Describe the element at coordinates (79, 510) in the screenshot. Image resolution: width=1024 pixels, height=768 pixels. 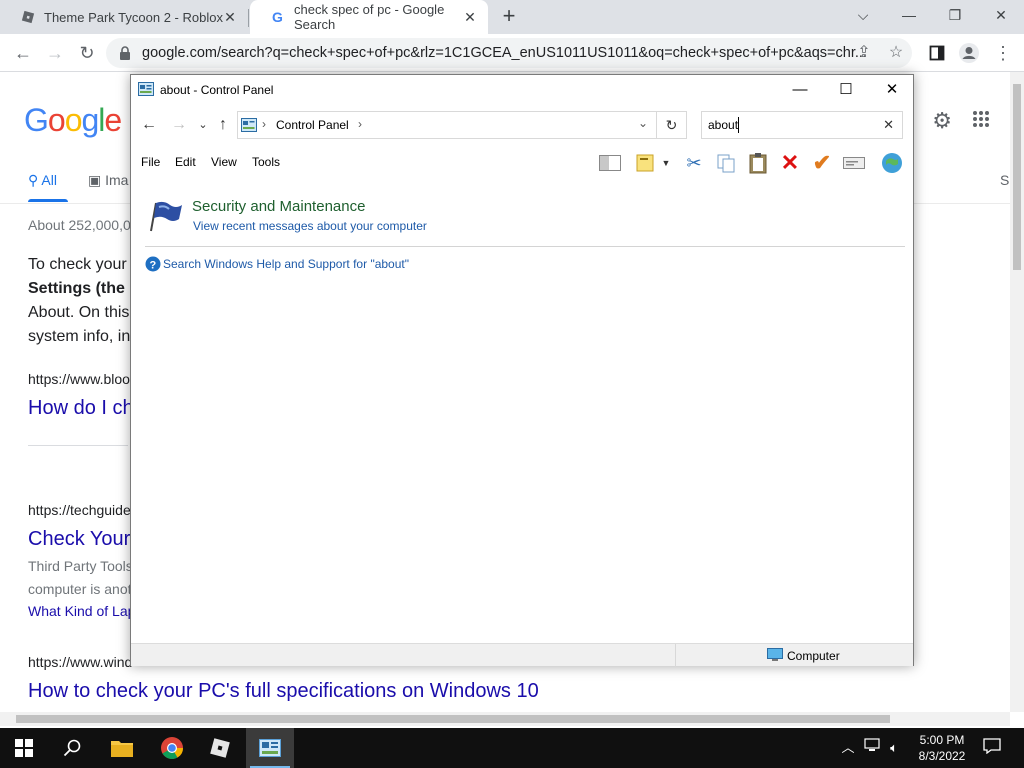
I see `result-url: https://techguide` at that location.